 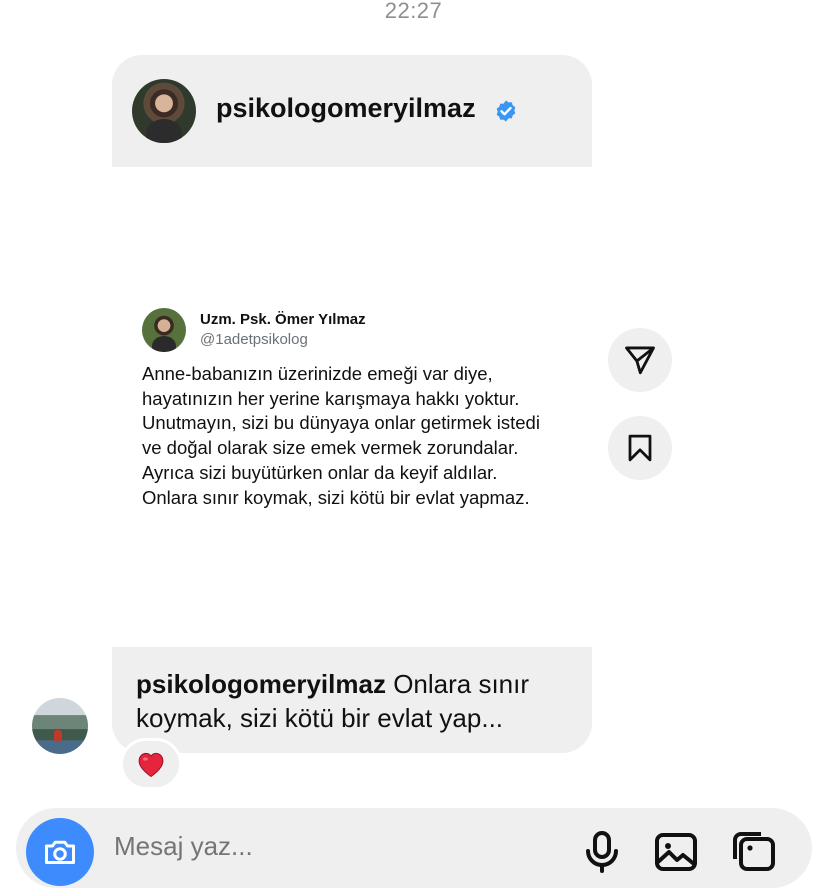 I want to click on sender-avatar, so click(x=60, y=726).